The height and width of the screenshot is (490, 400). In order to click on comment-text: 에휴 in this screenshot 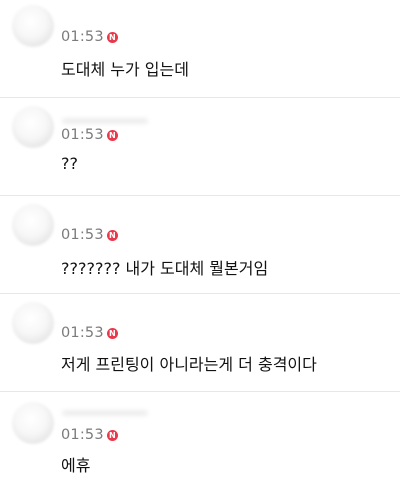, I will do `click(76, 465)`.